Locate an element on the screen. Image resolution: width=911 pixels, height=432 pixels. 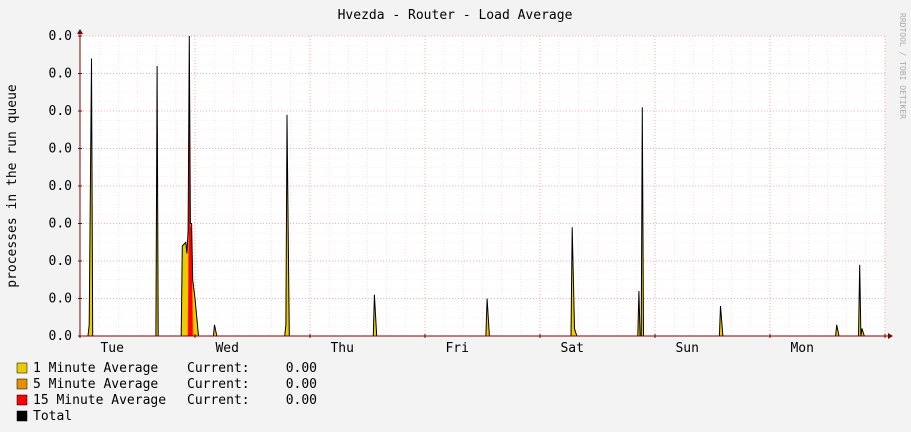
x-tick-label: Wed is located at coordinates (226, 348).